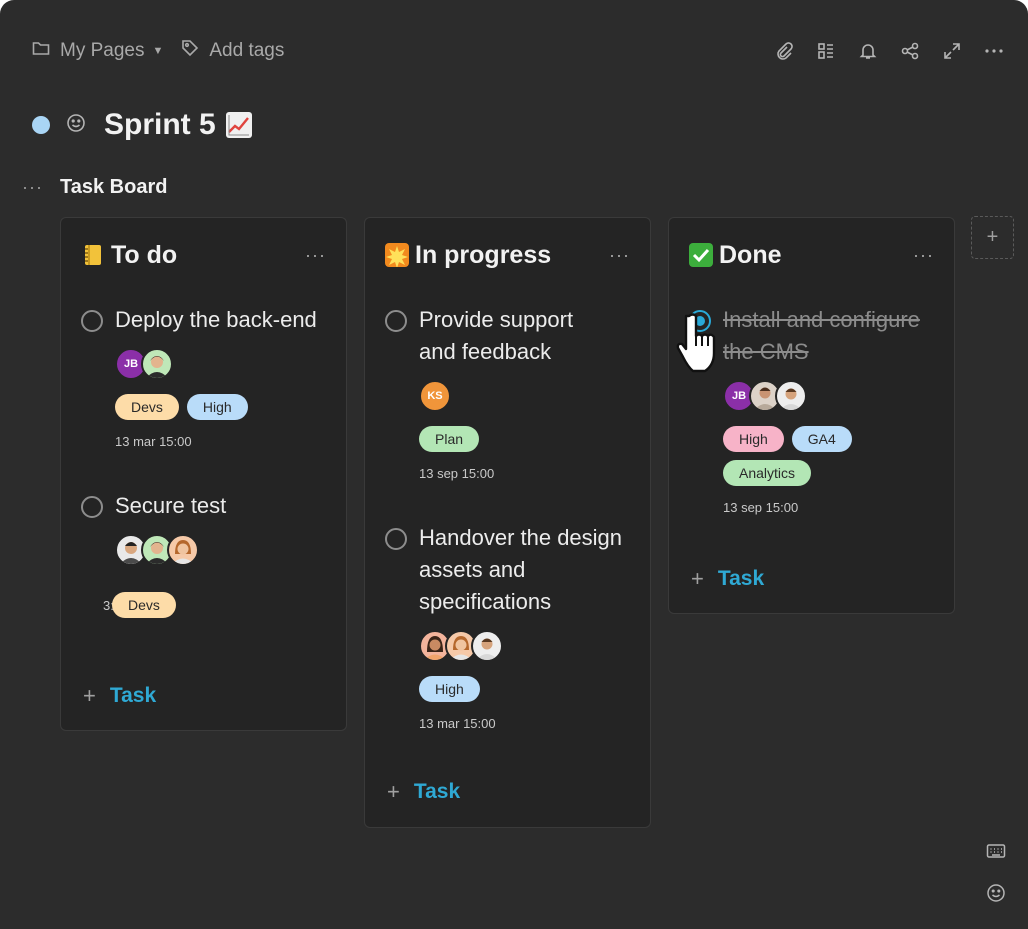 The height and width of the screenshot is (929, 1028). What do you see at coordinates (826, 51) in the screenshot?
I see `layout-icon` at bounding box center [826, 51].